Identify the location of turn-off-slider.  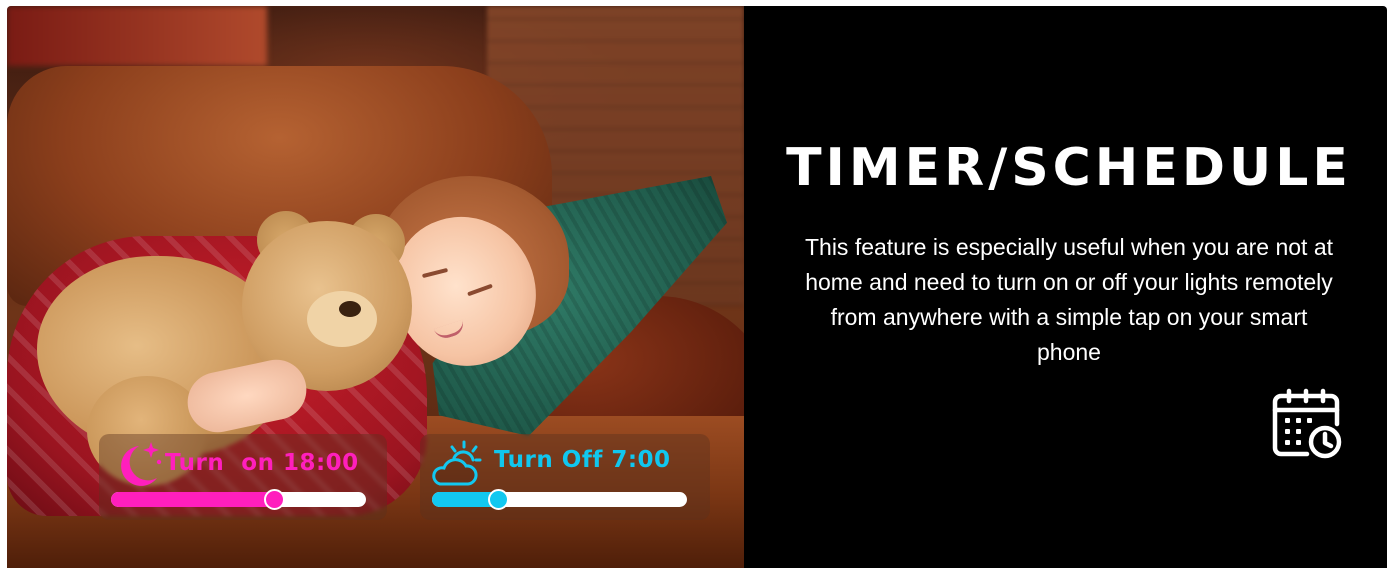
(559, 499).